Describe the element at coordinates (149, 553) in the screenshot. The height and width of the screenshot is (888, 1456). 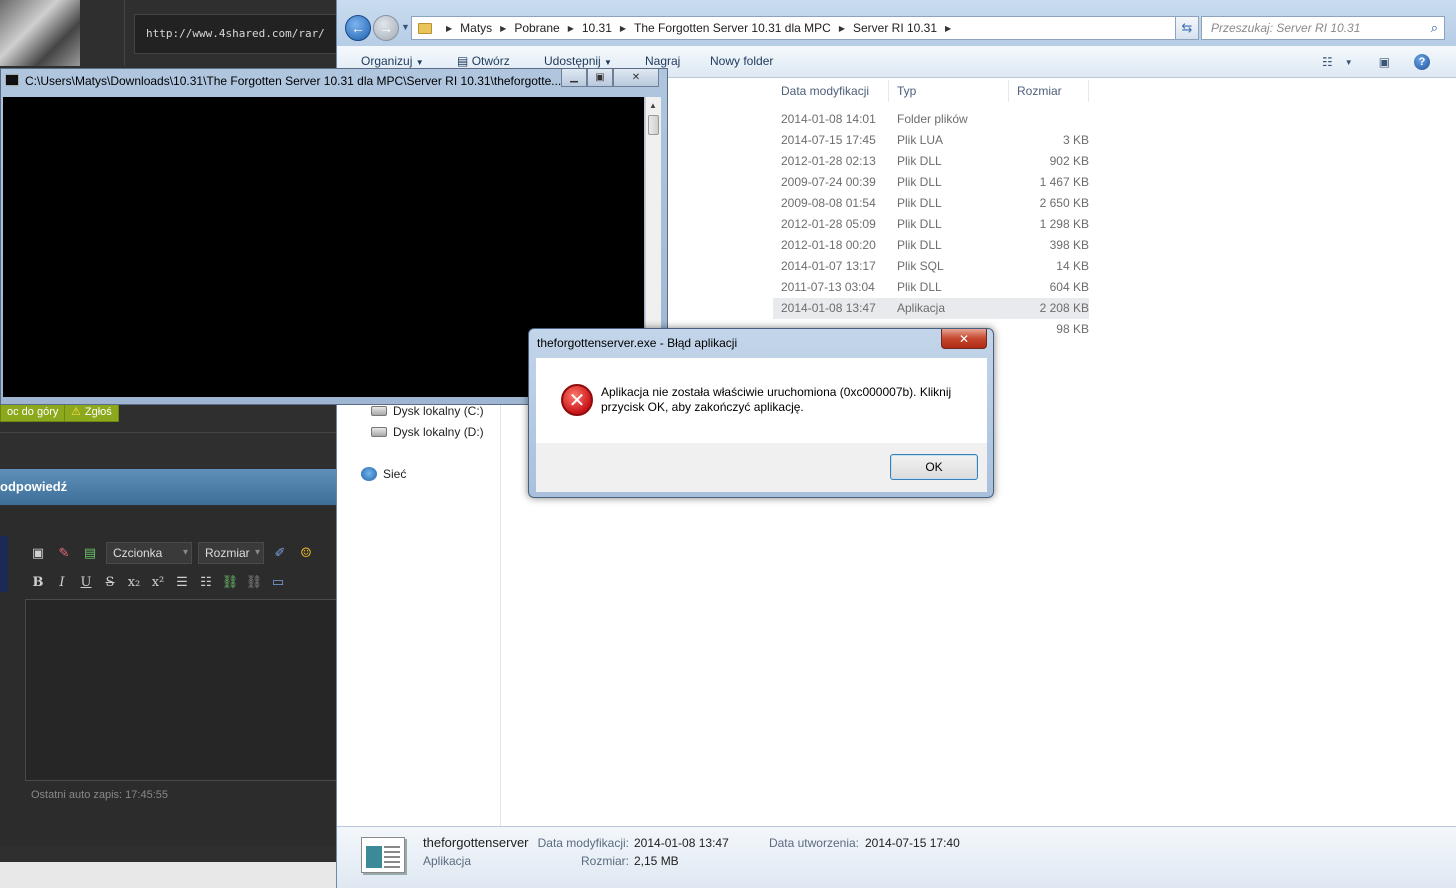
I see `font-select: Czcionka` at that location.